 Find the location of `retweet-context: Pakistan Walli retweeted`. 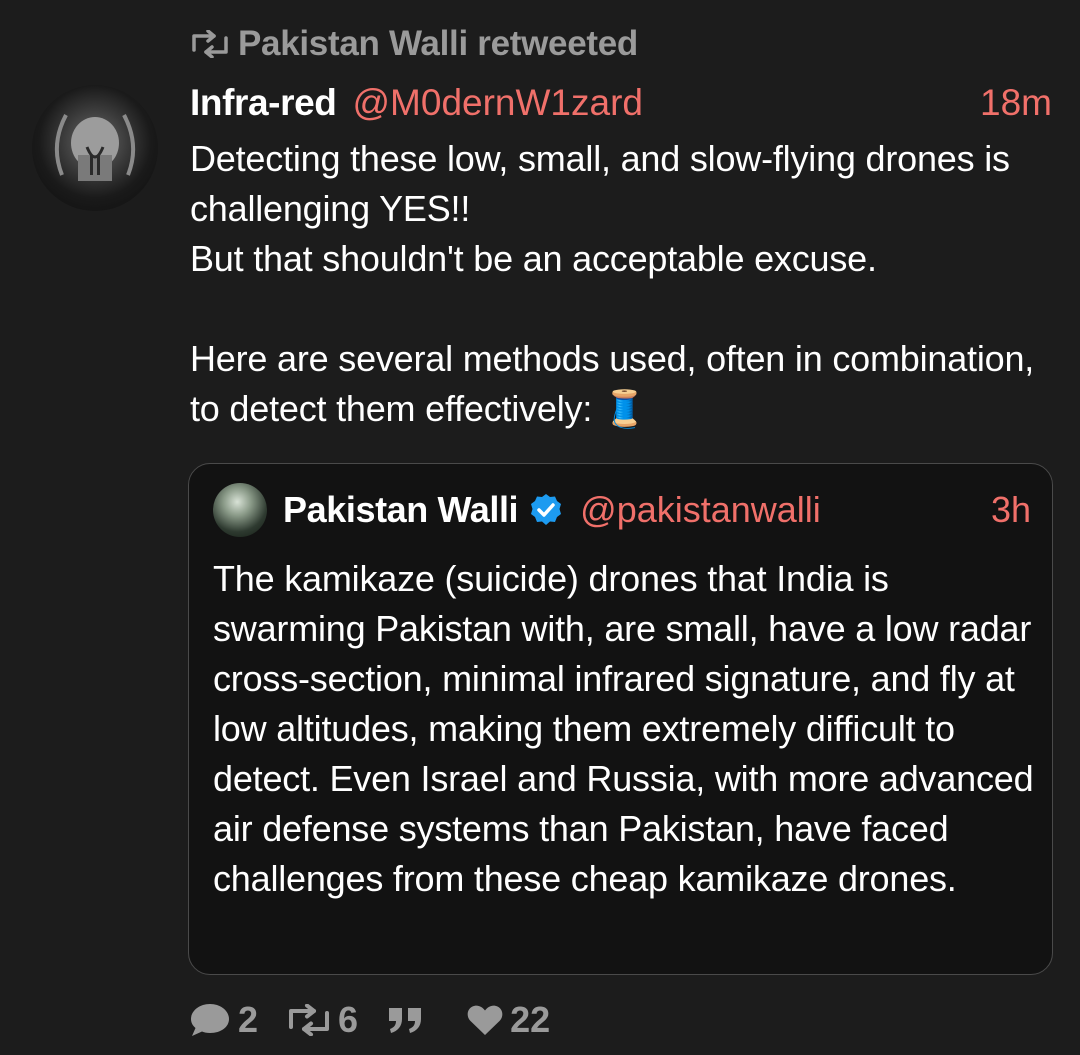

retweet-context: Pakistan Walli retweeted is located at coordinates (414, 44).